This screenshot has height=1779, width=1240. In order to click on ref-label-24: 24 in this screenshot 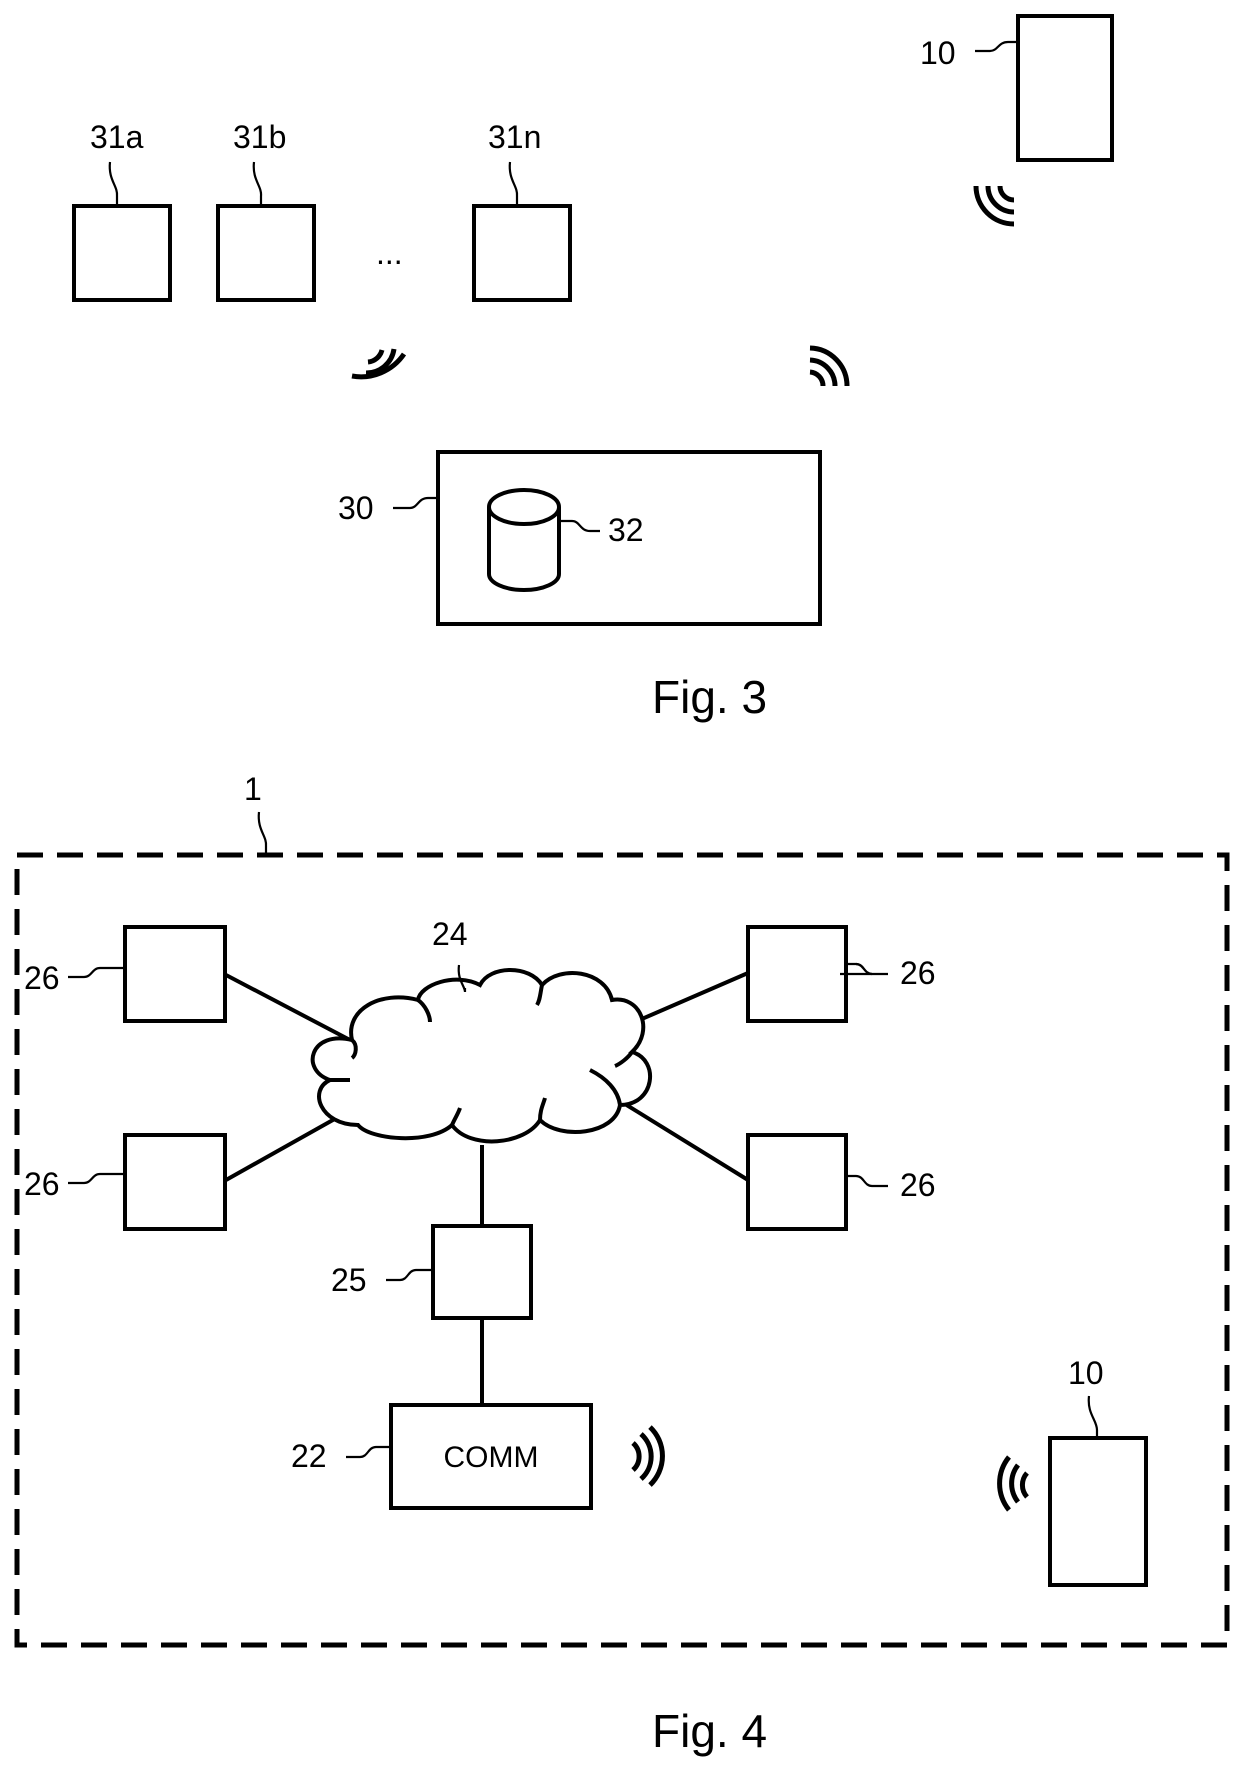, I will do `click(450, 934)`.